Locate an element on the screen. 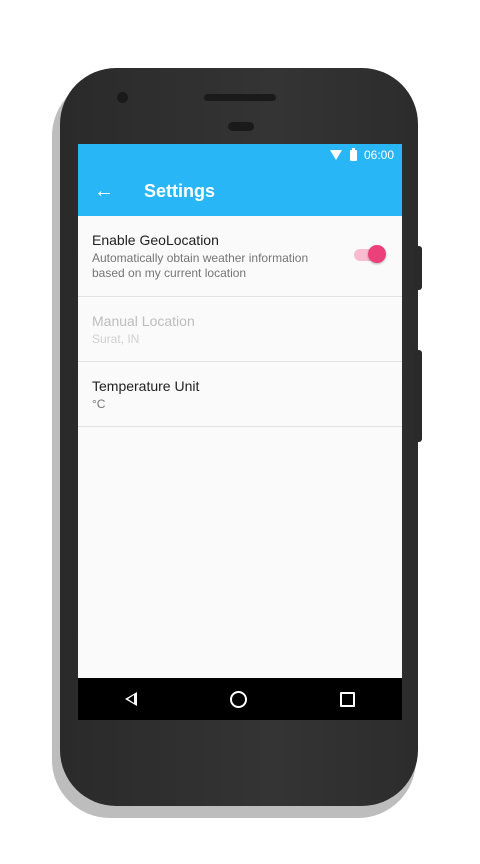 The image size is (480, 864). page-title: Settings is located at coordinates (180, 190).